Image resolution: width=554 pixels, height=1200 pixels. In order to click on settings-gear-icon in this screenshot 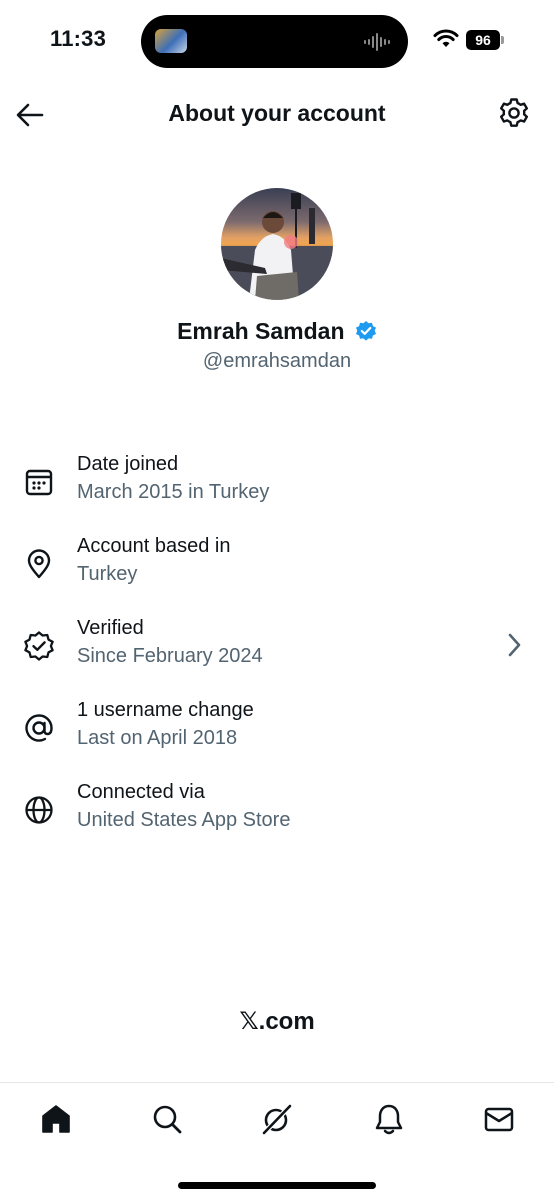, I will do `click(514, 113)`.